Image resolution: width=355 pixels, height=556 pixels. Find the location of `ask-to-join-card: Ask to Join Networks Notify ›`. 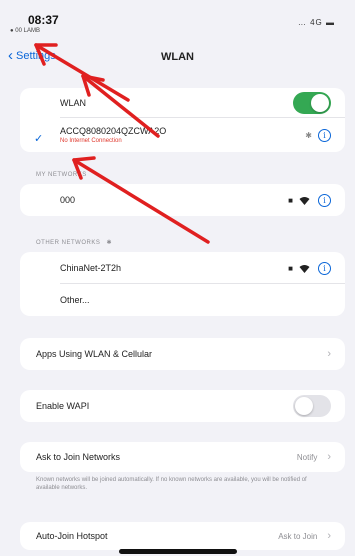

ask-to-join-card: Ask to Join Networks Notify › is located at coordinates (182, 457).